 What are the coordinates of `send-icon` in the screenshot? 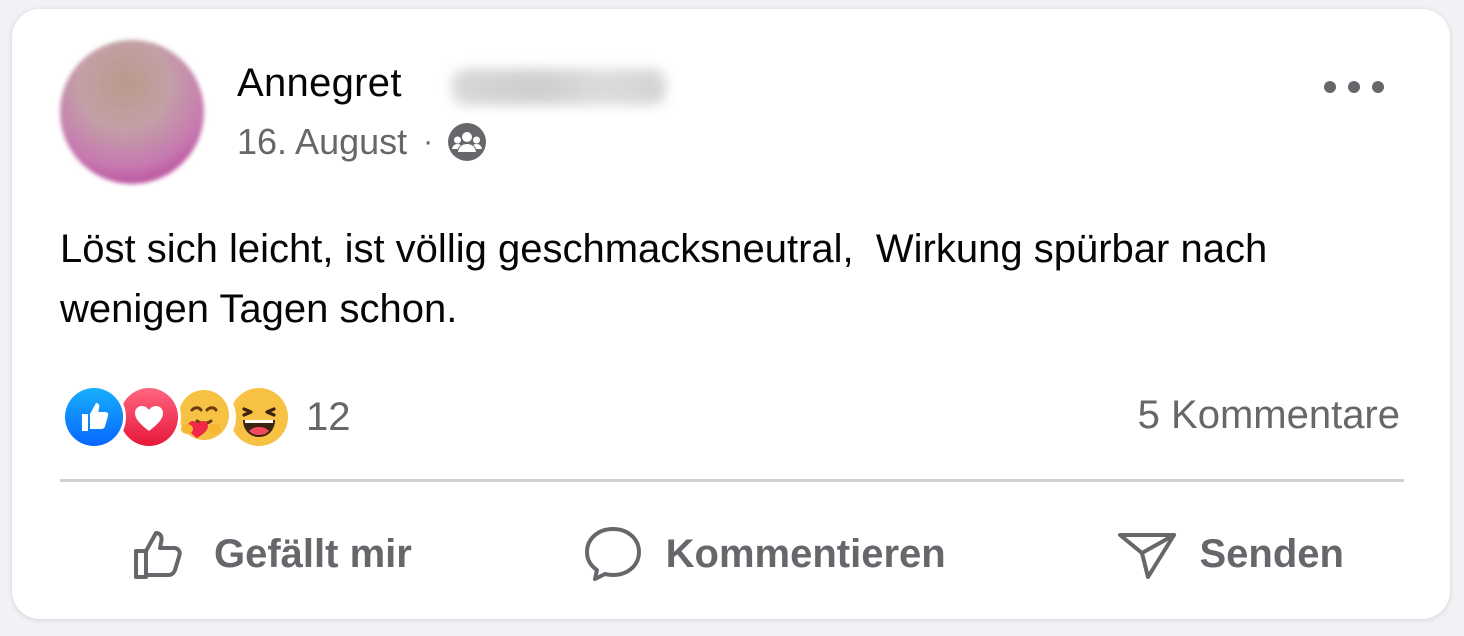 It's located at (1146, 556).